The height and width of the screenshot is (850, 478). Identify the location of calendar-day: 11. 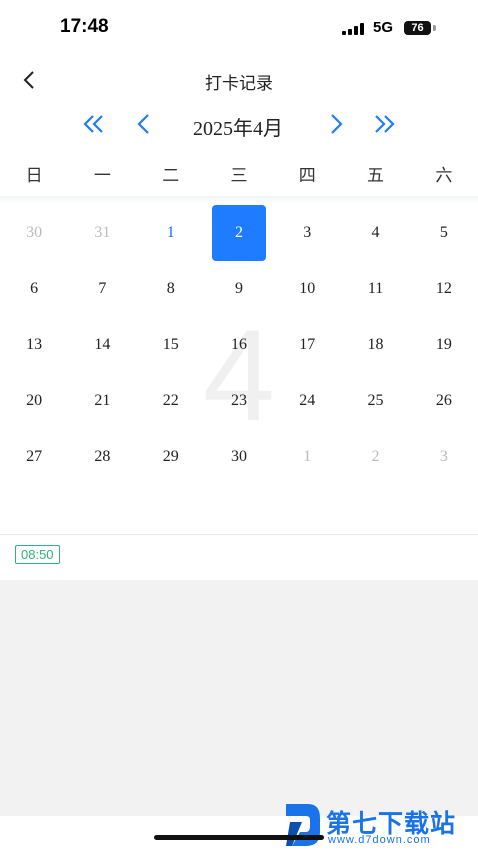
(375, 289).